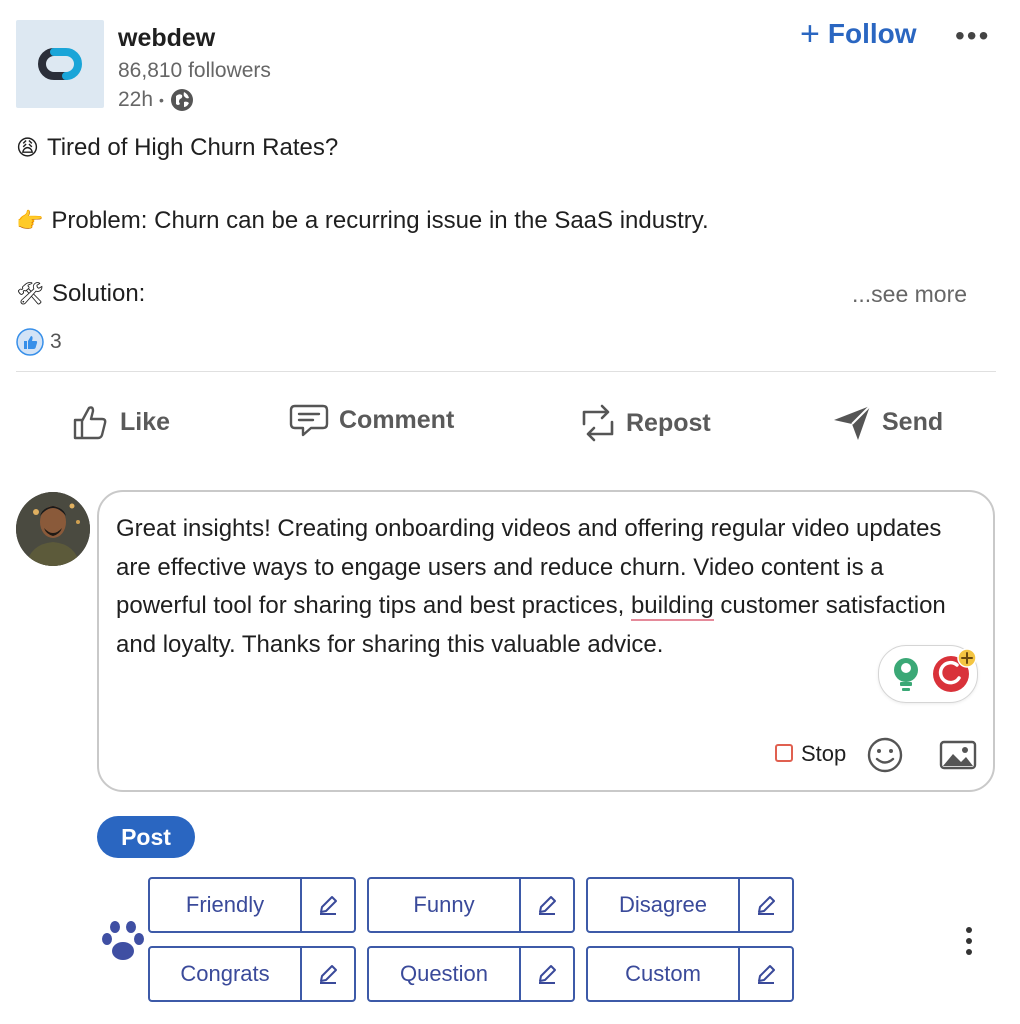 The width and height of the screenshot is (1020, 1024). What do you see at coordinates (56, 341) in the screenshot?
I see `reaction-count: 3` at bounding box center [56, 341].